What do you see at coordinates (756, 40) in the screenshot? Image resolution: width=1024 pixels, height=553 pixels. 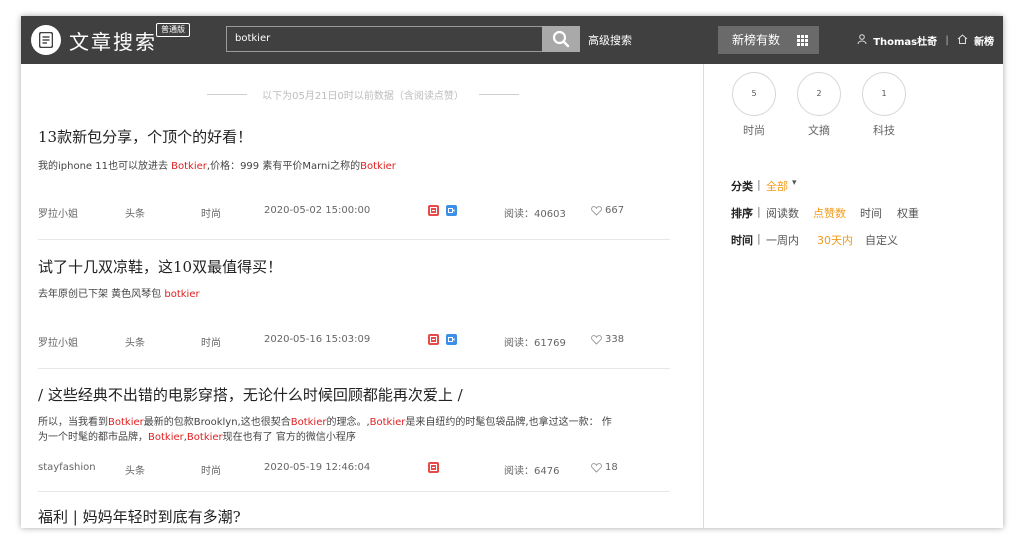 I see `new-rank-label: 新榜有数` at bounding box center [756, 40].